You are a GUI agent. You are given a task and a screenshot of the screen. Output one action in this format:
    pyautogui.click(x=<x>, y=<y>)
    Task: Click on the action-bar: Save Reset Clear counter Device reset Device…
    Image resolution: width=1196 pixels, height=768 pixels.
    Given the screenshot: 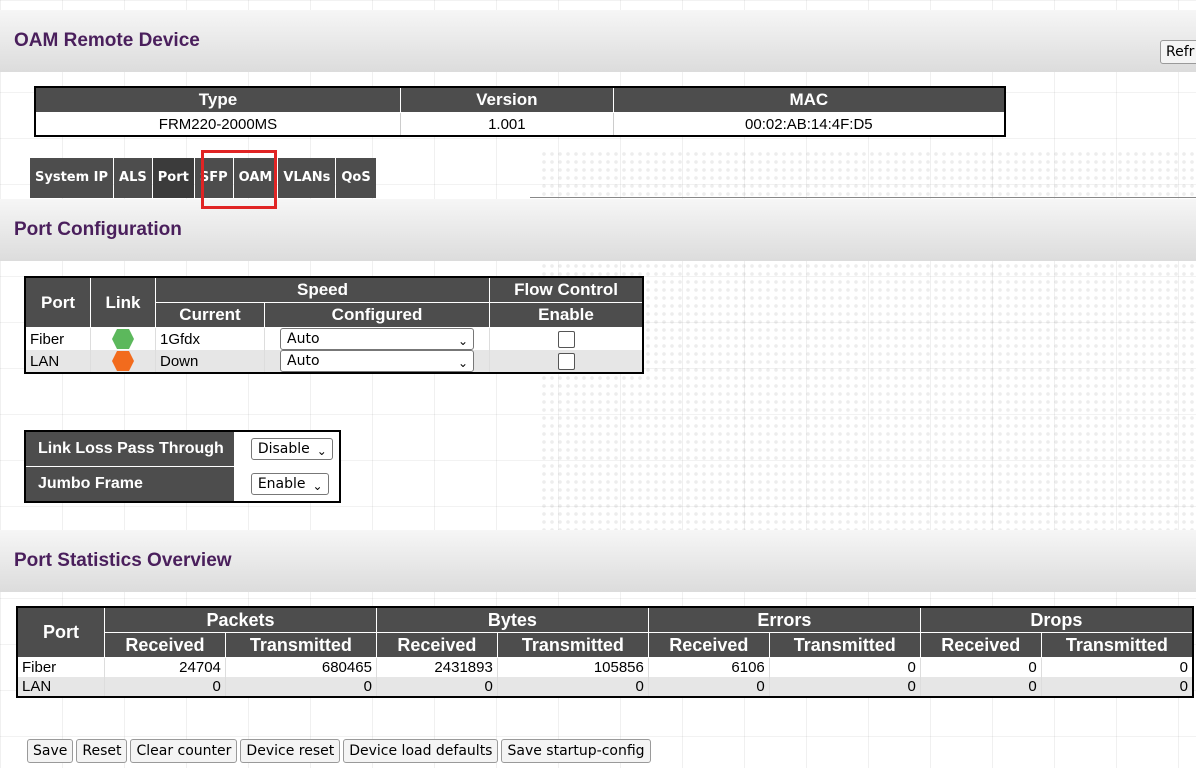 What is the action you would take?
    pyautogui.click(x=340, y=751)
    